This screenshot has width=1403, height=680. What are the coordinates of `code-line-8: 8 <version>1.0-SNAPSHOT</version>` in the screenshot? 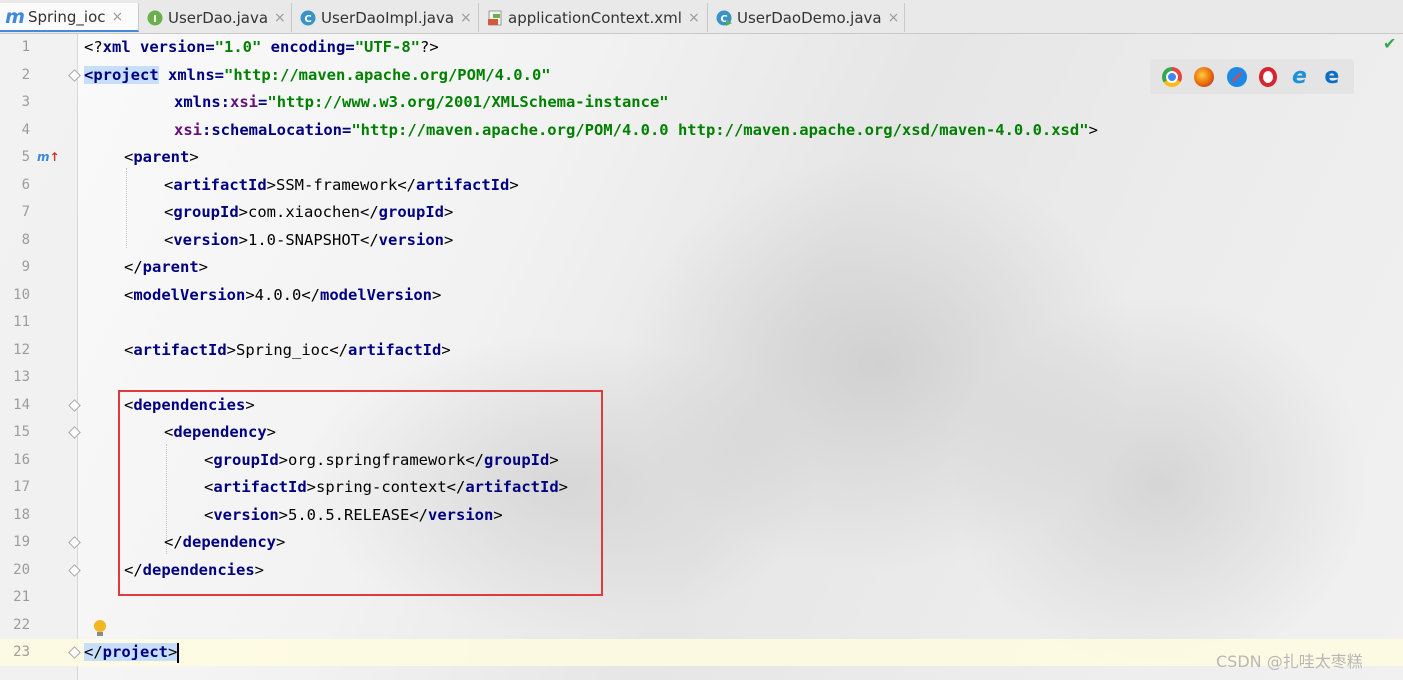 It's located at (701, 240).